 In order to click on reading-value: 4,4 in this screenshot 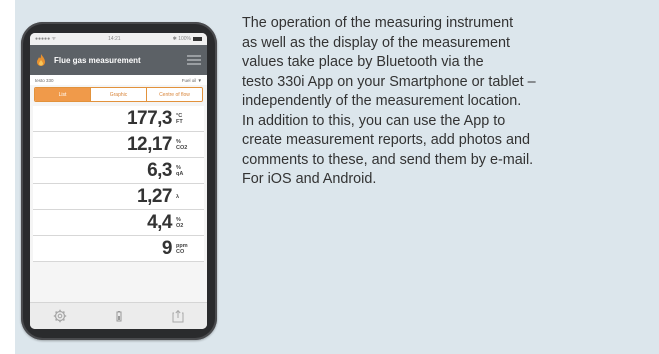, I will do `click(159, 222)`.